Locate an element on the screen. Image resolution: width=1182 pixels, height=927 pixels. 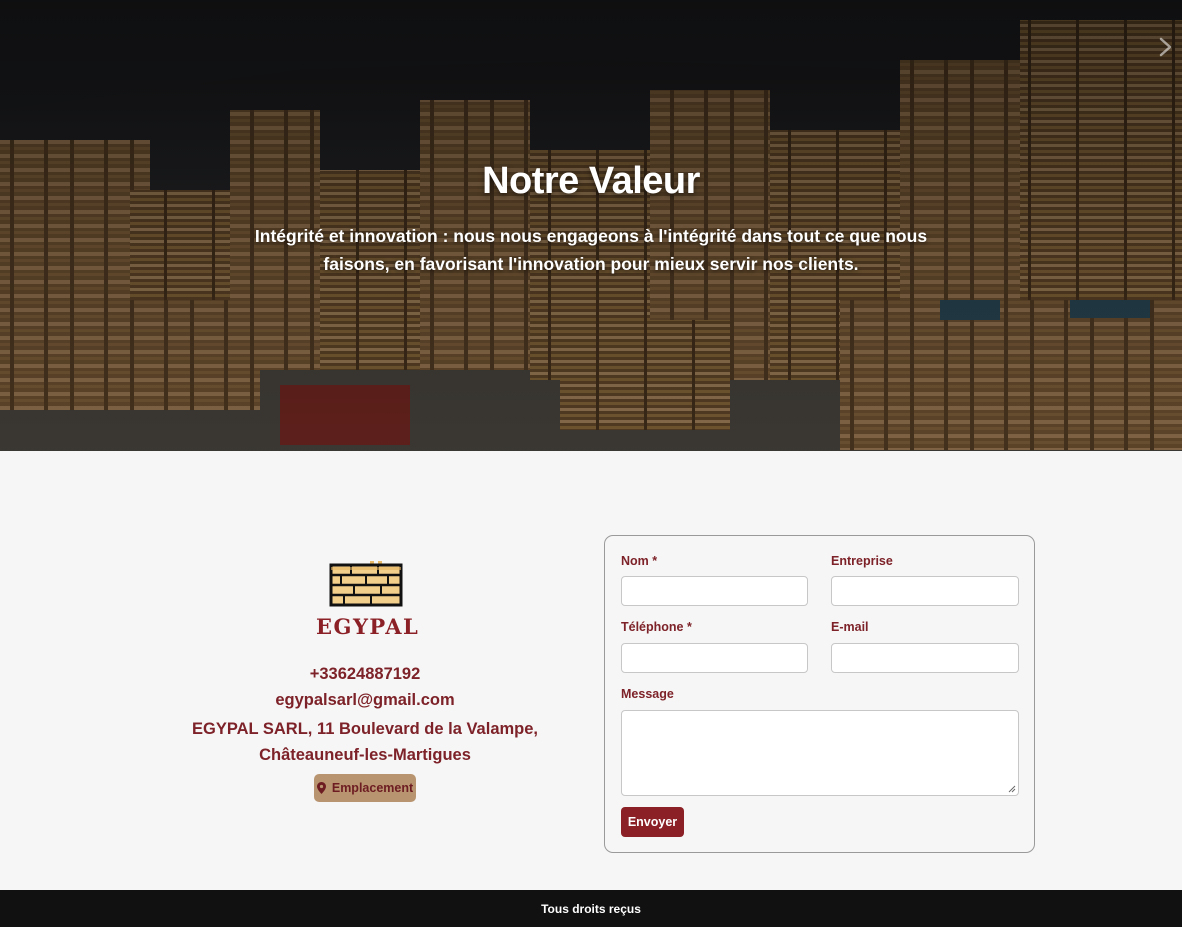
footer: Tous droits reçus is located at coordinates (591, 908).